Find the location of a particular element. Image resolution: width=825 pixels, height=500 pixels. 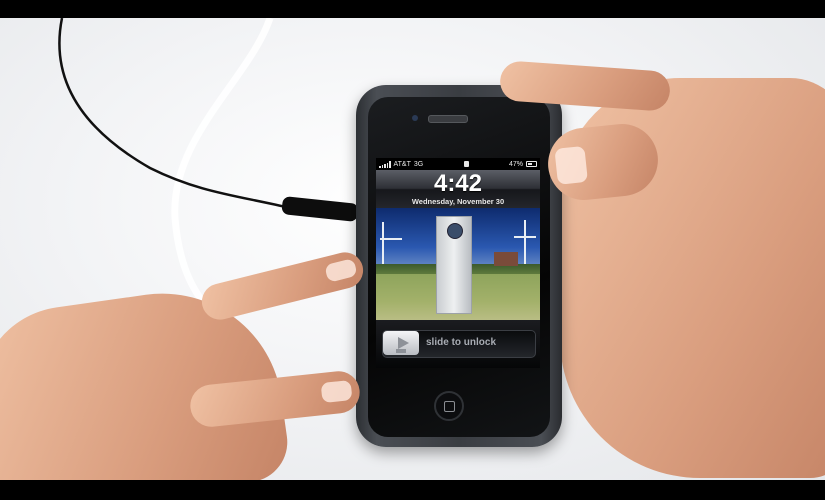

lock-date: Wednesday, November 30 is located at coordinates (458, 201).